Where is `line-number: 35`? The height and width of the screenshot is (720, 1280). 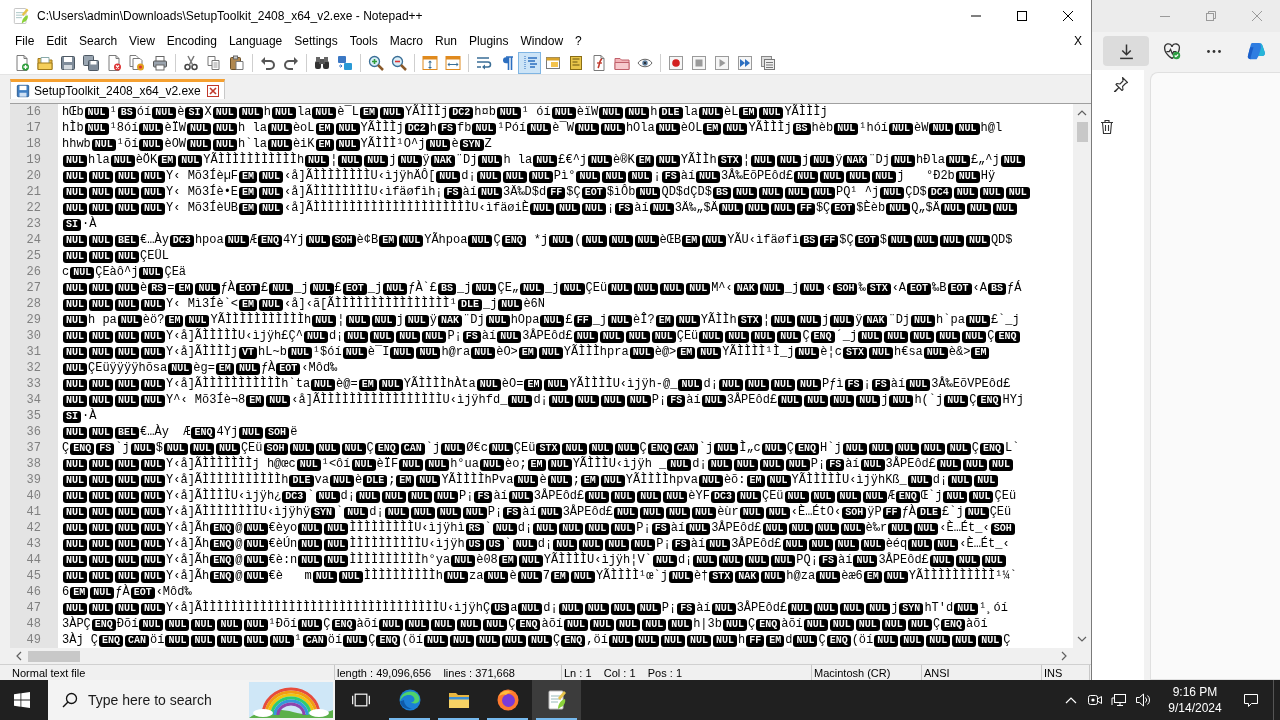
line-number: 35 is located at coordinates (33, 416).